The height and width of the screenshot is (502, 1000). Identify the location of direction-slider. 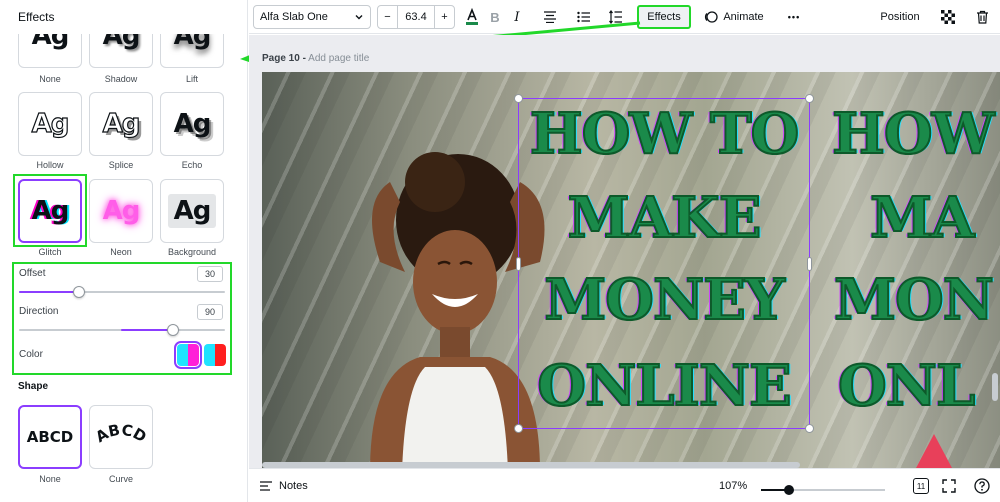
(122, 330).